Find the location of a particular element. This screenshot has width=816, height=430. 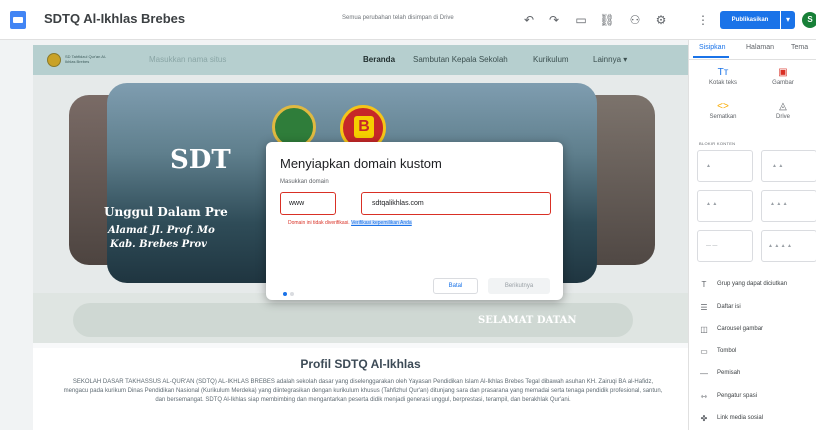

spacer-label: Pengatur spasi is located at coordinates (737, 396).